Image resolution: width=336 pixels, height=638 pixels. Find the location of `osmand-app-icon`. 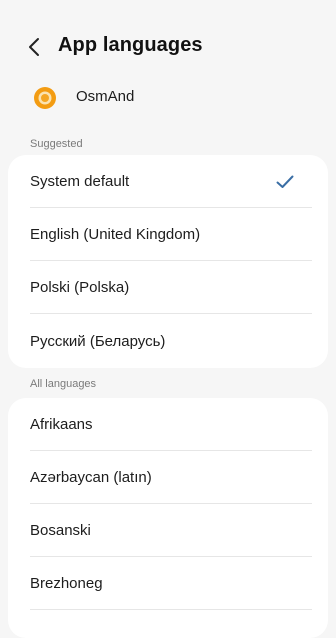

osmand-app-icon is located at coordinates (45, 98).